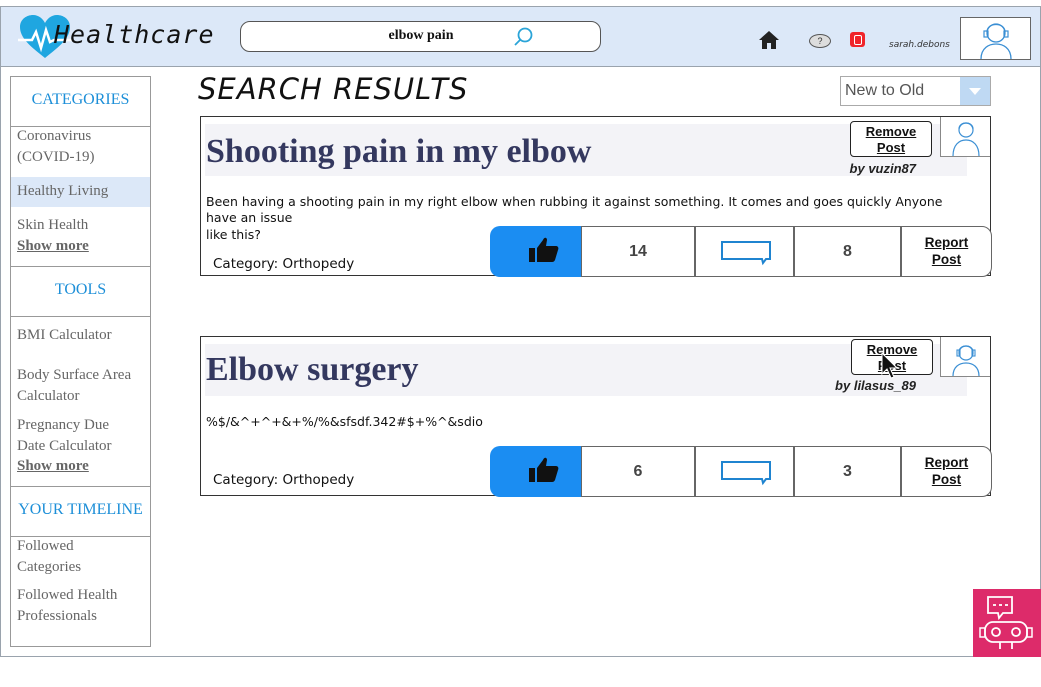 This screenshot has height=687, width=1041. I want to click on sidebar-heading-categories: CATEGORIES, so click(80, 100).